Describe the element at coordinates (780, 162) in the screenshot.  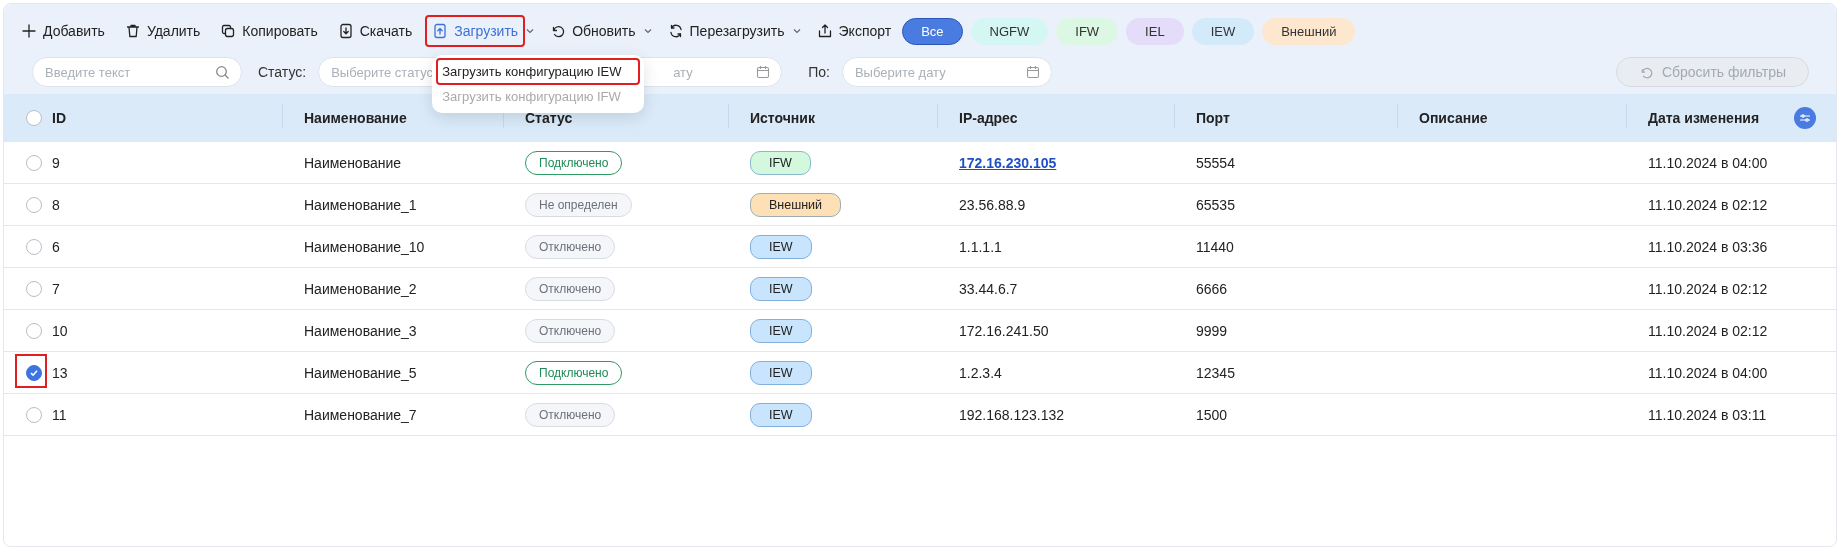
I see `source-tag: IFW` at that location.